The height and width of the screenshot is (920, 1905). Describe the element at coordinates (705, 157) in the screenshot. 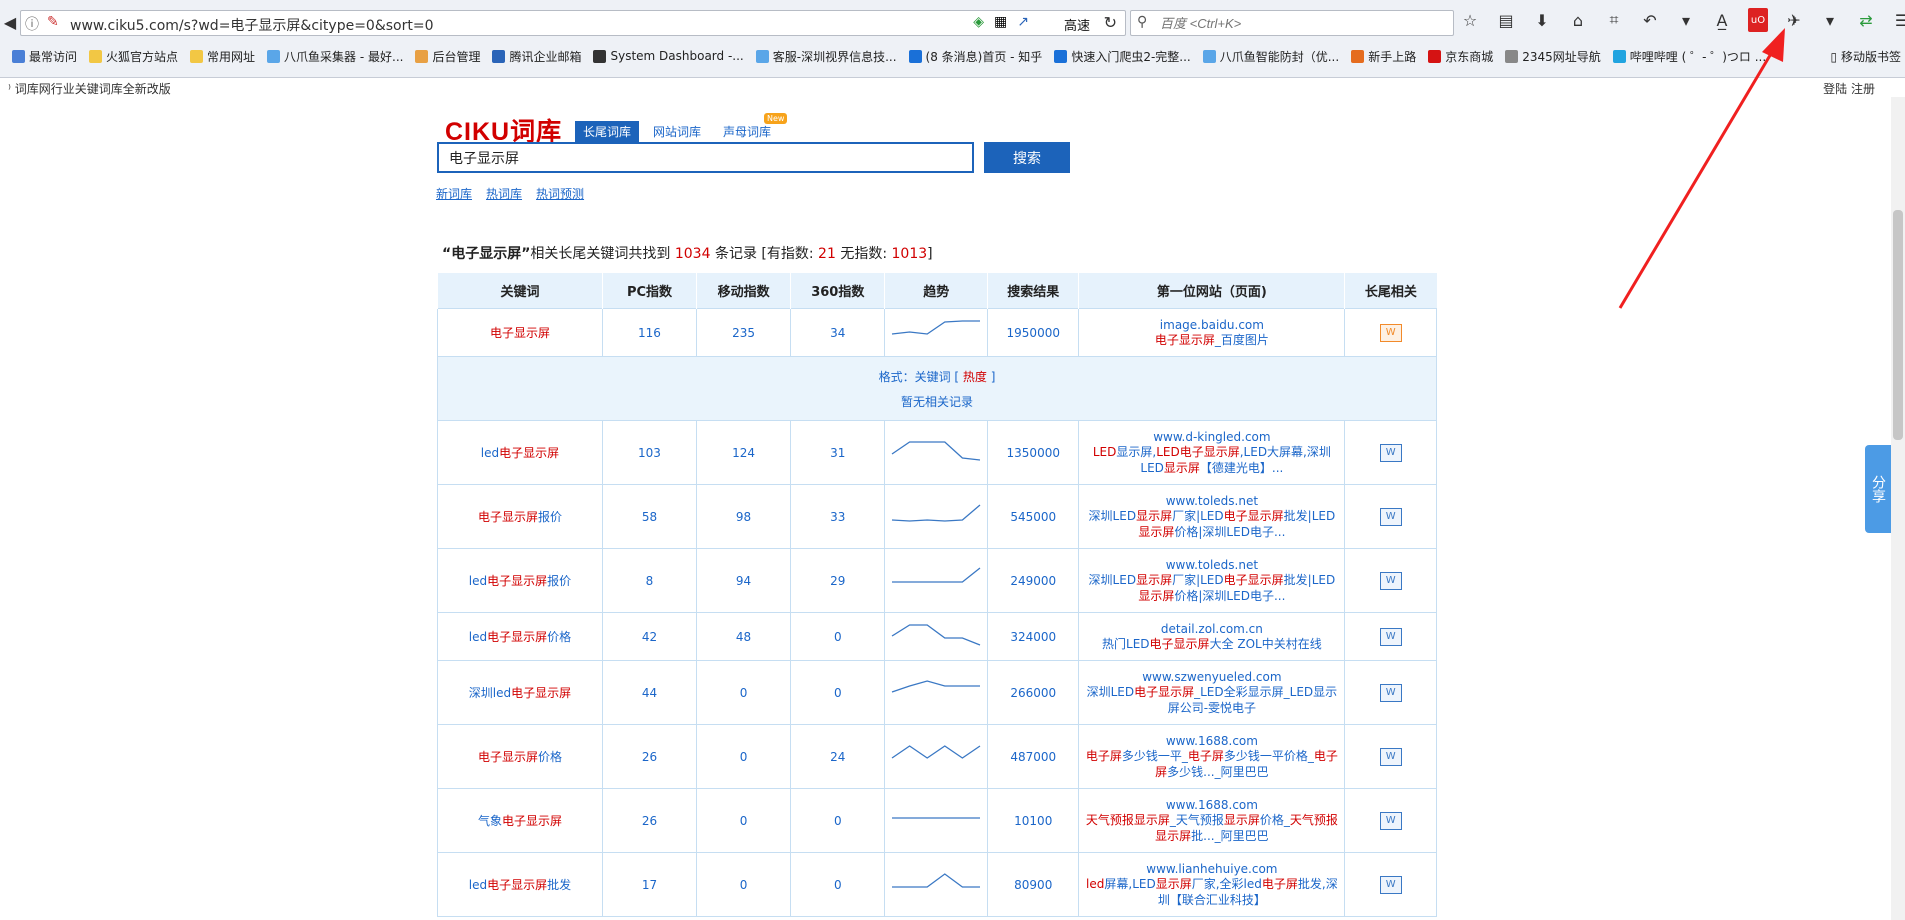

I see `keyword-search-input` at that location.